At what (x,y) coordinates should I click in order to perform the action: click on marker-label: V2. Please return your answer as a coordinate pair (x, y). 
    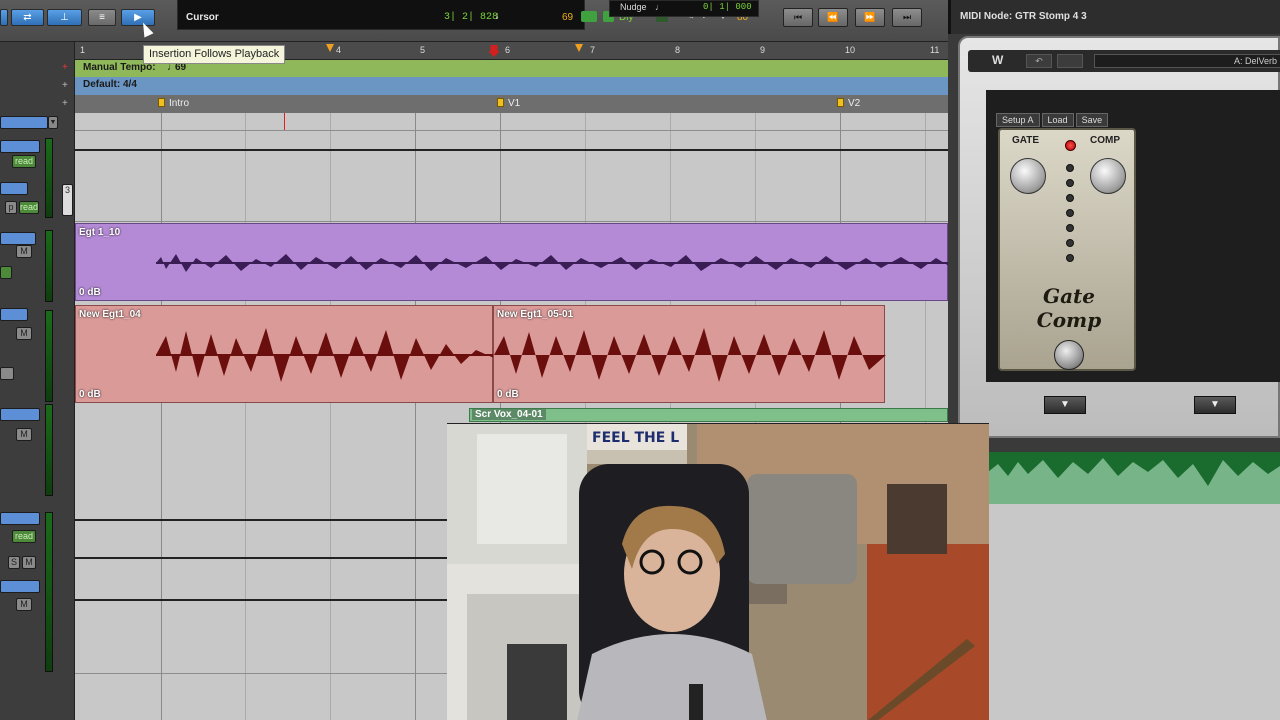
    Looking at the image, I should click on (854, 103).